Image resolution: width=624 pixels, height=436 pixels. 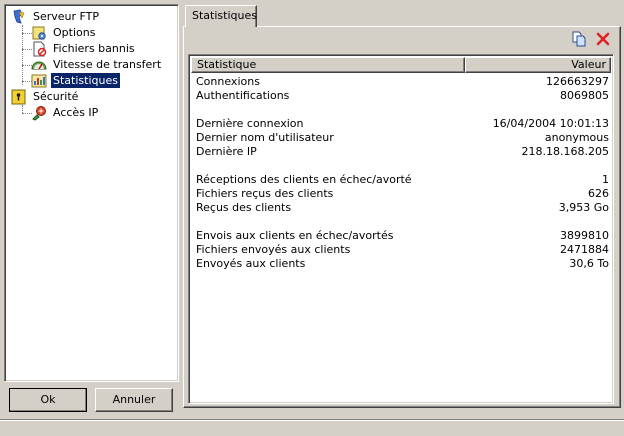 What do you see at coordinates (265, 193) in the screenshot?
I see `row-statistic: Fichiers reçus des clients` at bounding box center [265, 193].